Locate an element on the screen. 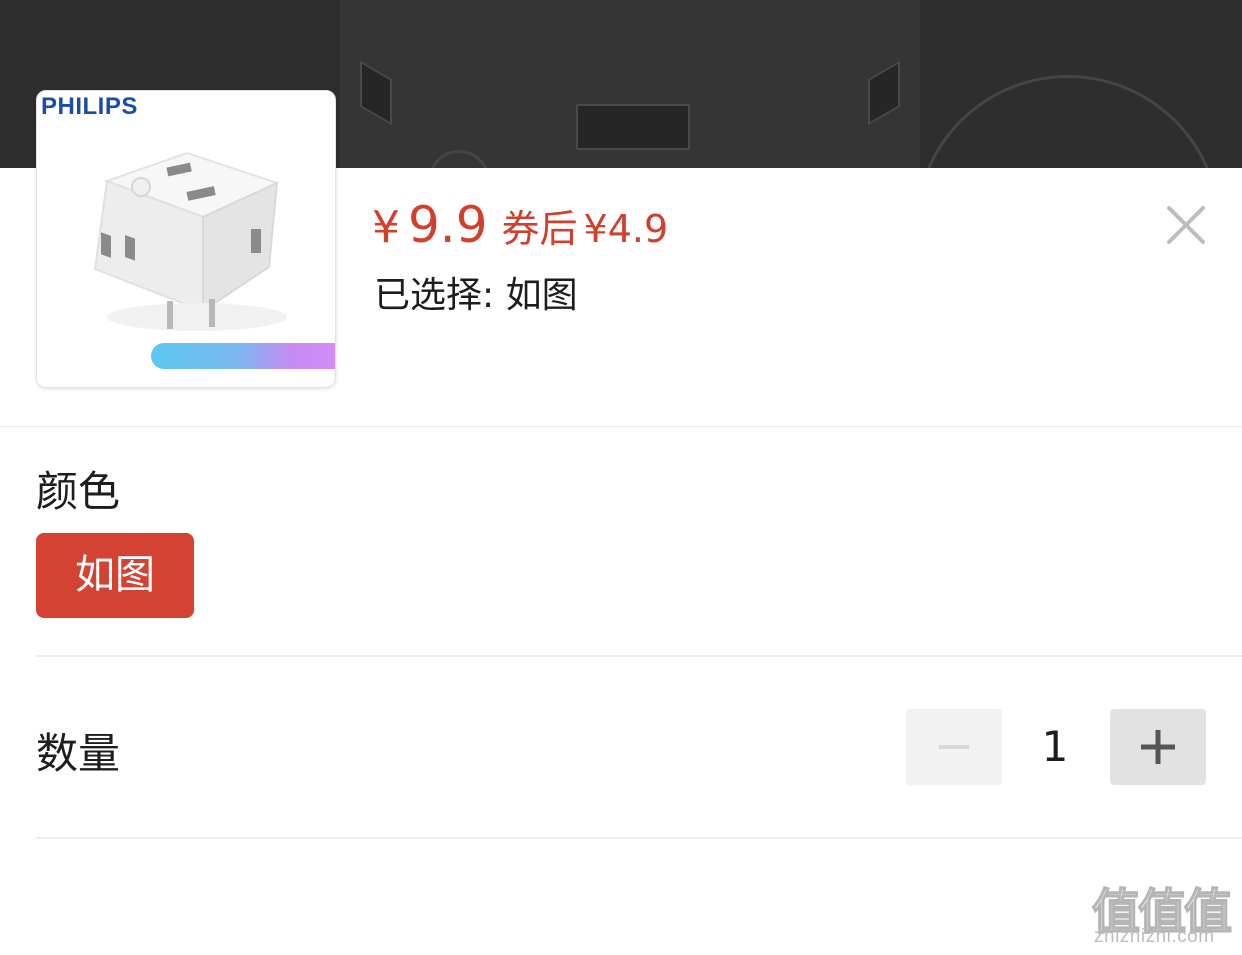  promo-gradient-bar is located at coordinates (243, 356).